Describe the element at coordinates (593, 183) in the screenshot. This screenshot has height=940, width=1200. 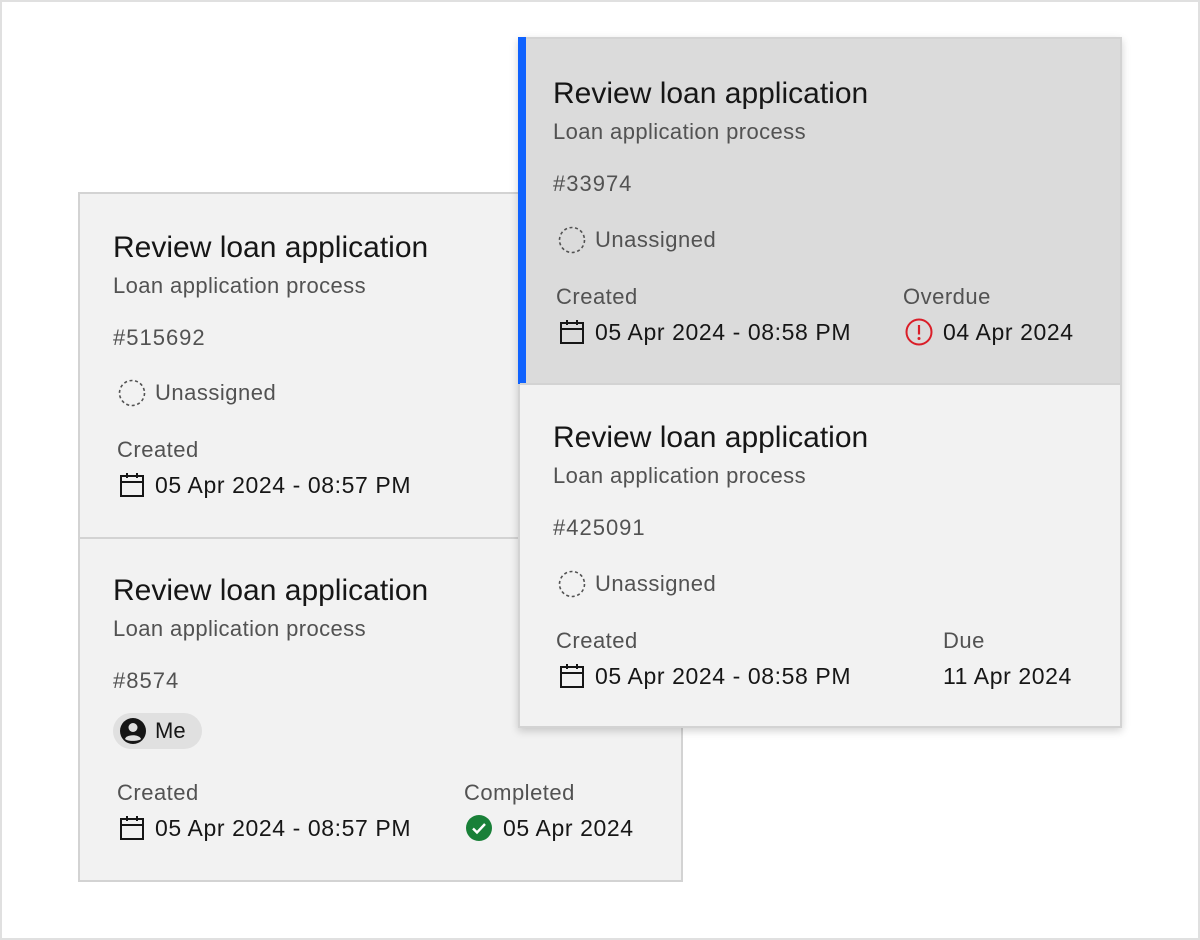
I see `task-id: #33974` at that location.